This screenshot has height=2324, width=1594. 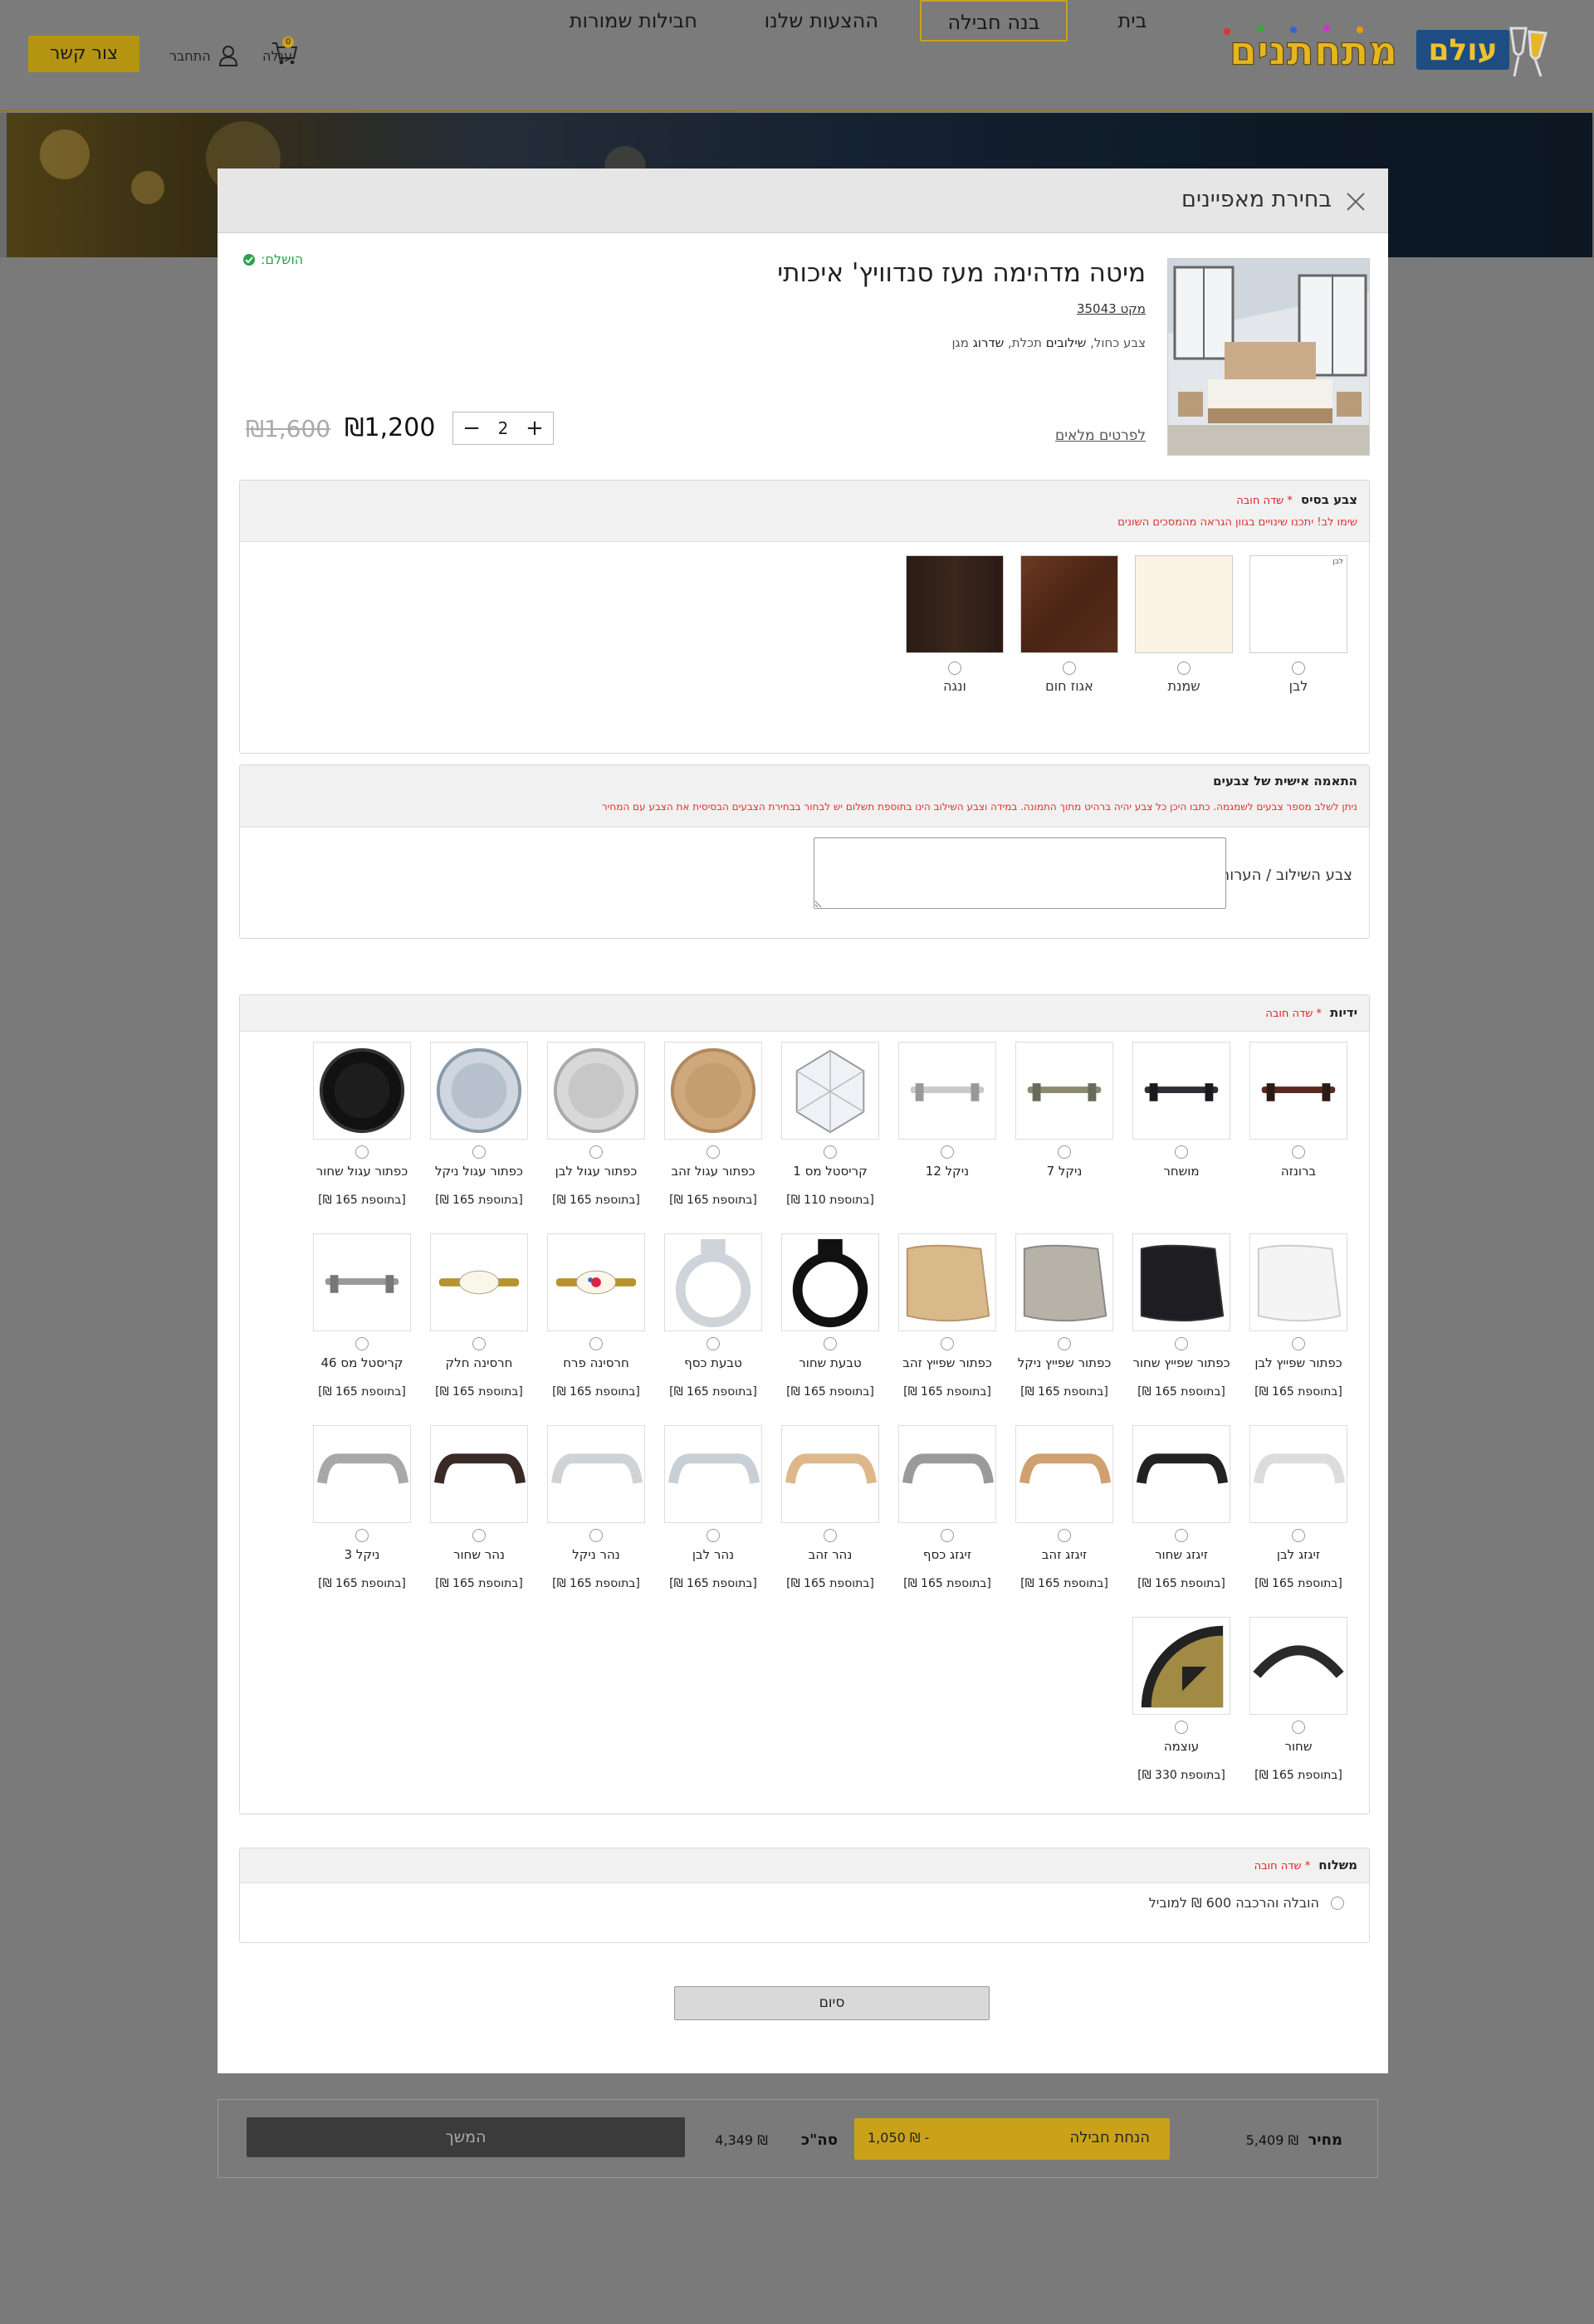 I want to click on handle-option: זיגזג כסף [בתוספת 165 ₪], so click(x=947, y=1507).